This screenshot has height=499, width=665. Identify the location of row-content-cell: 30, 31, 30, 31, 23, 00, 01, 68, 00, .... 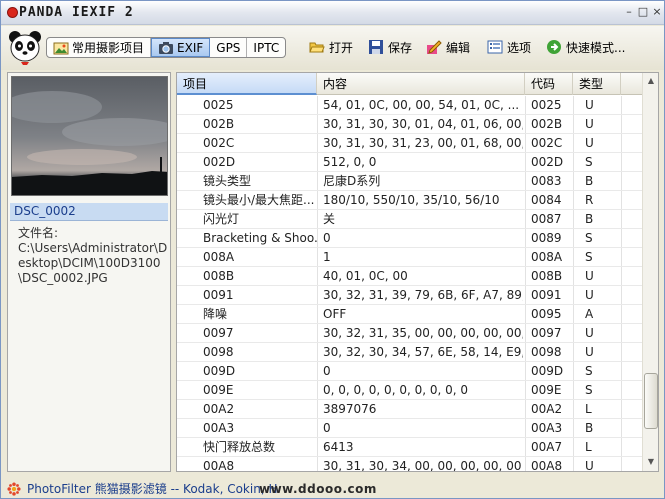
(423, 143).